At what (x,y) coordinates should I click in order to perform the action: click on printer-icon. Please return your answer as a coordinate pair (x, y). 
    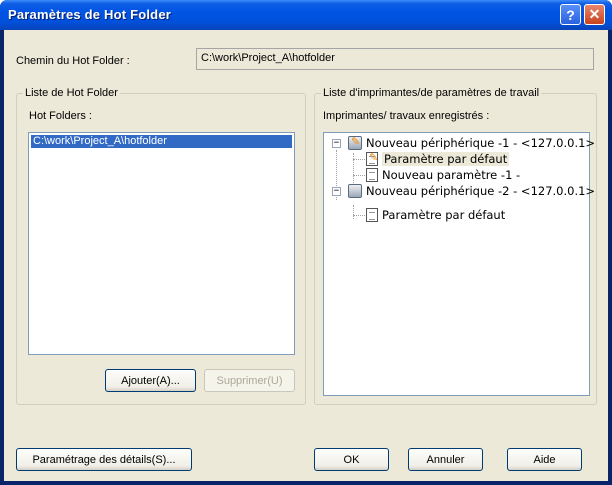
    Looking at the image, I should click on (355, 191).